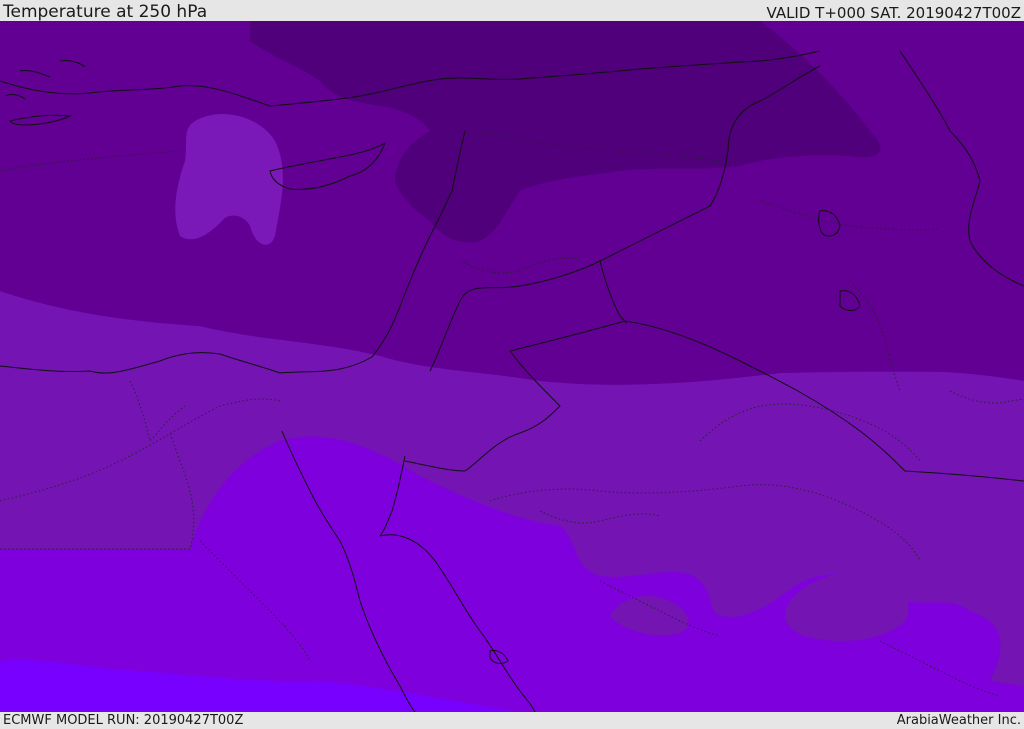  What do you see at coordinates (958, 720) in the screenshot?
I see `provider-credit: ArabiaWeather Inc.` at bounding box center [958, 720].